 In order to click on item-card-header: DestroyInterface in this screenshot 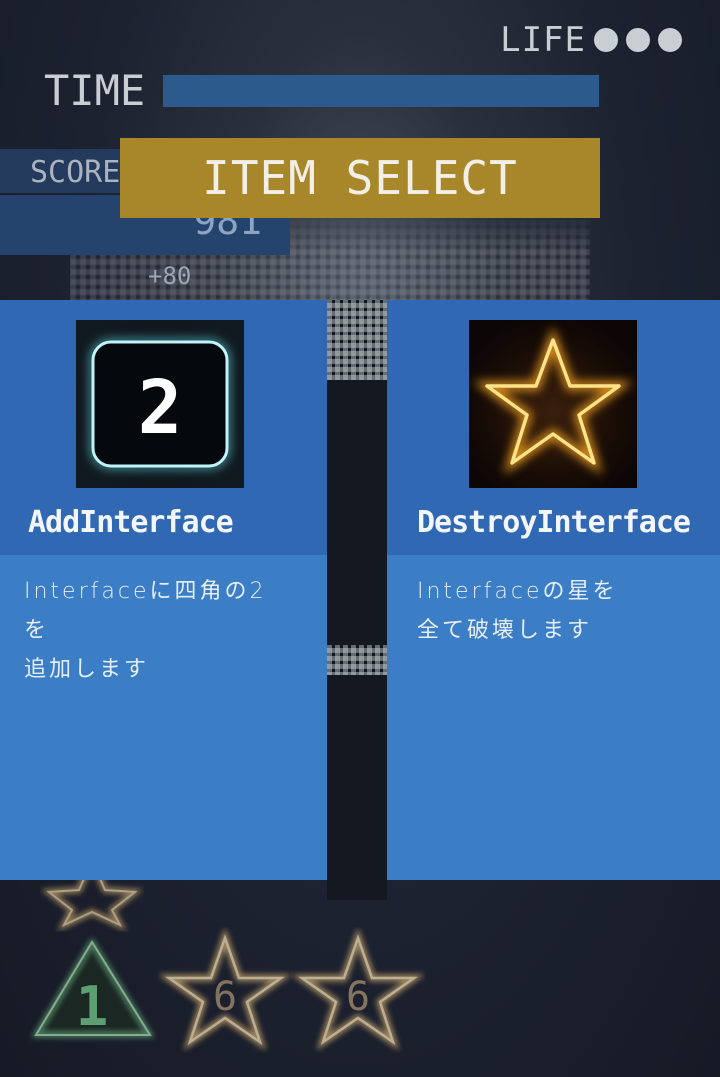, I will do `click(553, 427)`.